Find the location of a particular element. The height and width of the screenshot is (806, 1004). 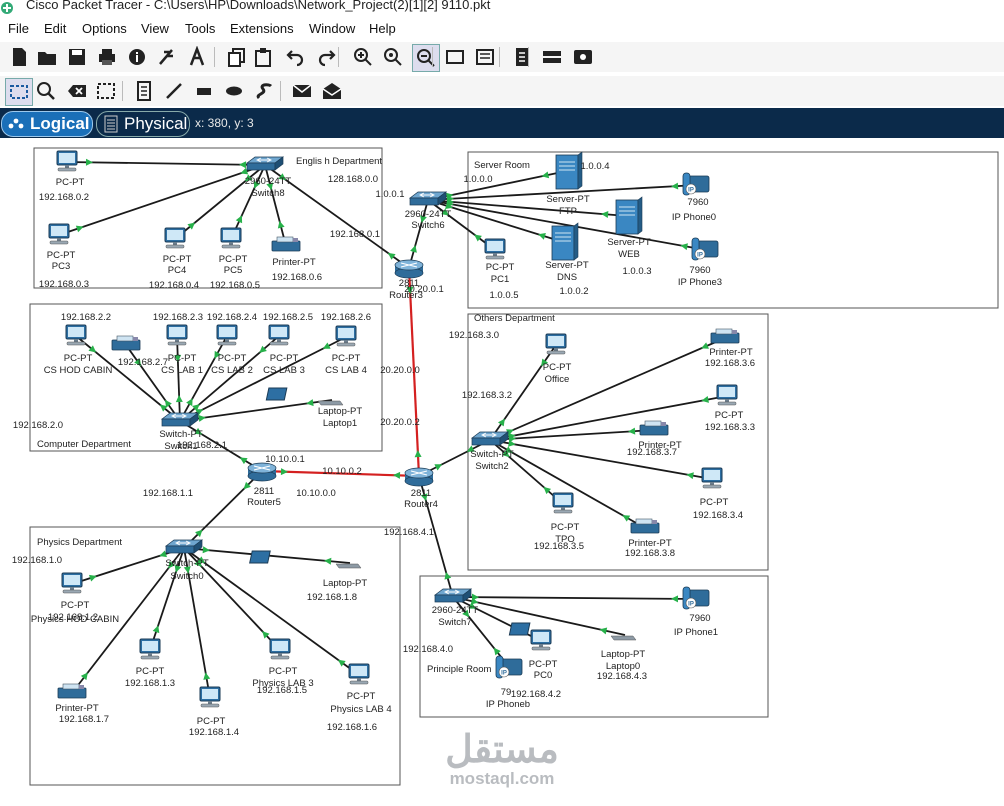

device-laptop-lap1: Laptop-PTLaptop1 is located at coordinates (313, 408).